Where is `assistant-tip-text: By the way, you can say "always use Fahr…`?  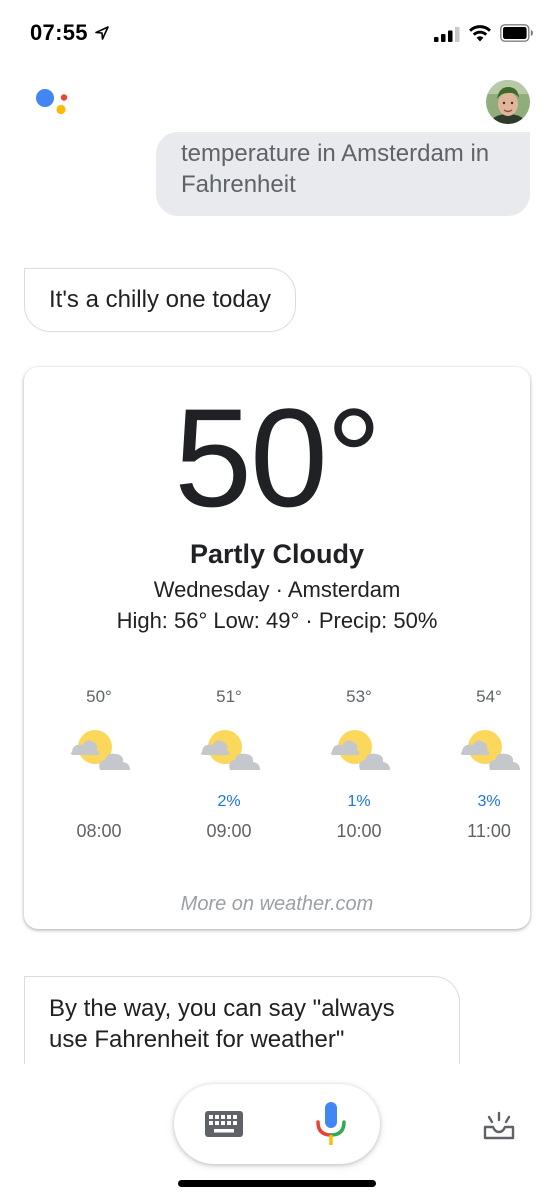
assistant-tip-text: By the way, you can say "always use Fahr… is located at coordinates (222, 1024).